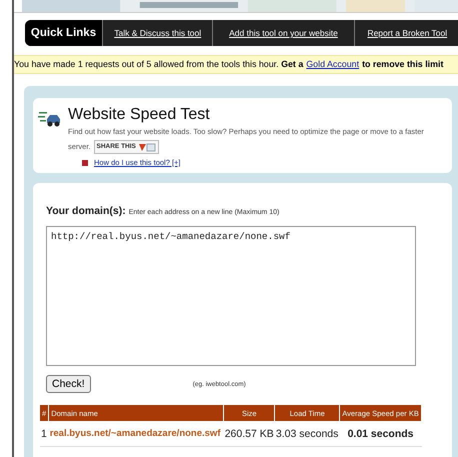 This screenshot has height=457, width=458. I want to click on domains-label: Your domain(s):, so click(86, 211).